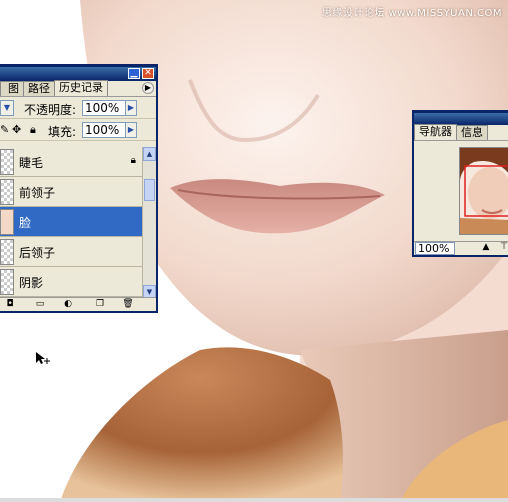  I want to click on tab-paths: 路径, so click(39, 88).